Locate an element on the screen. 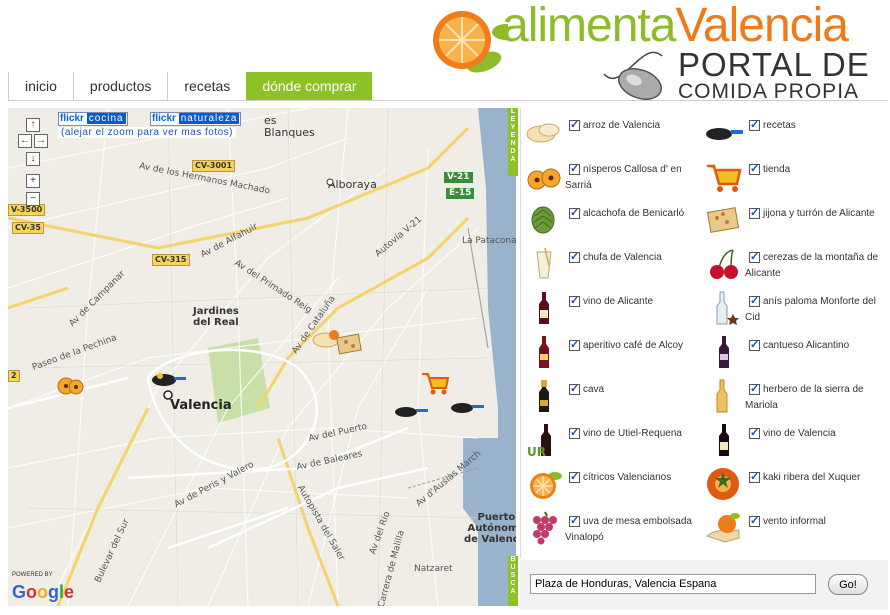  wine-bottle-icon is located at coordinates (544, 308).